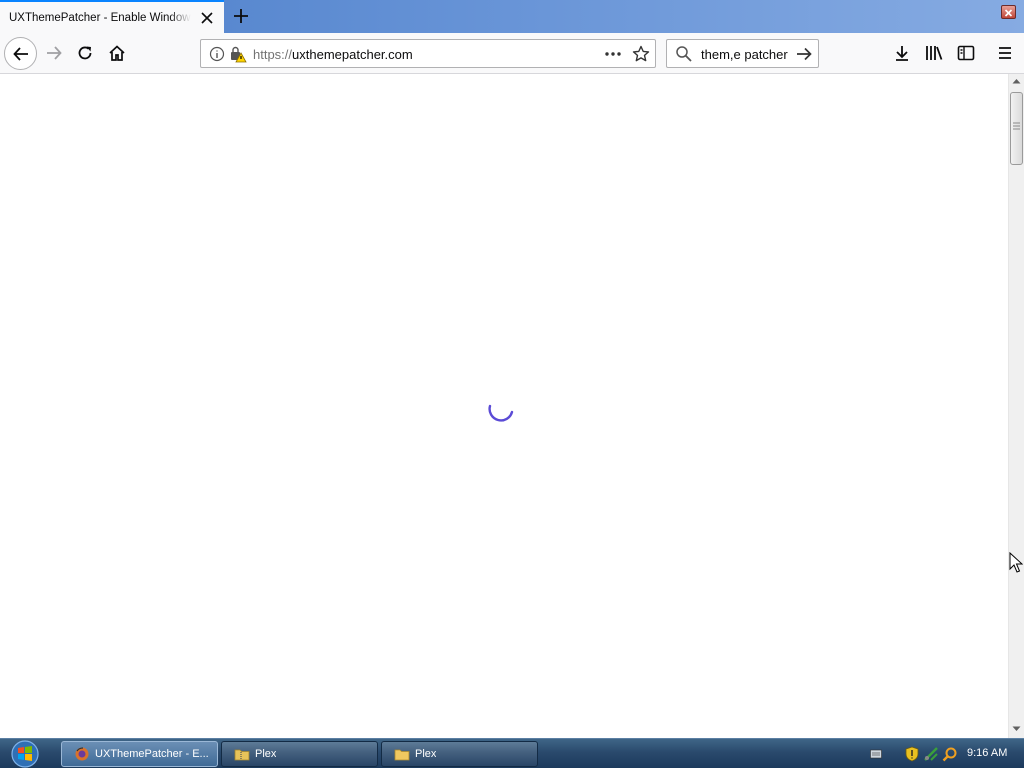  I want to click on taskbar-item-plex-folder: Plex, so click(459, 754).